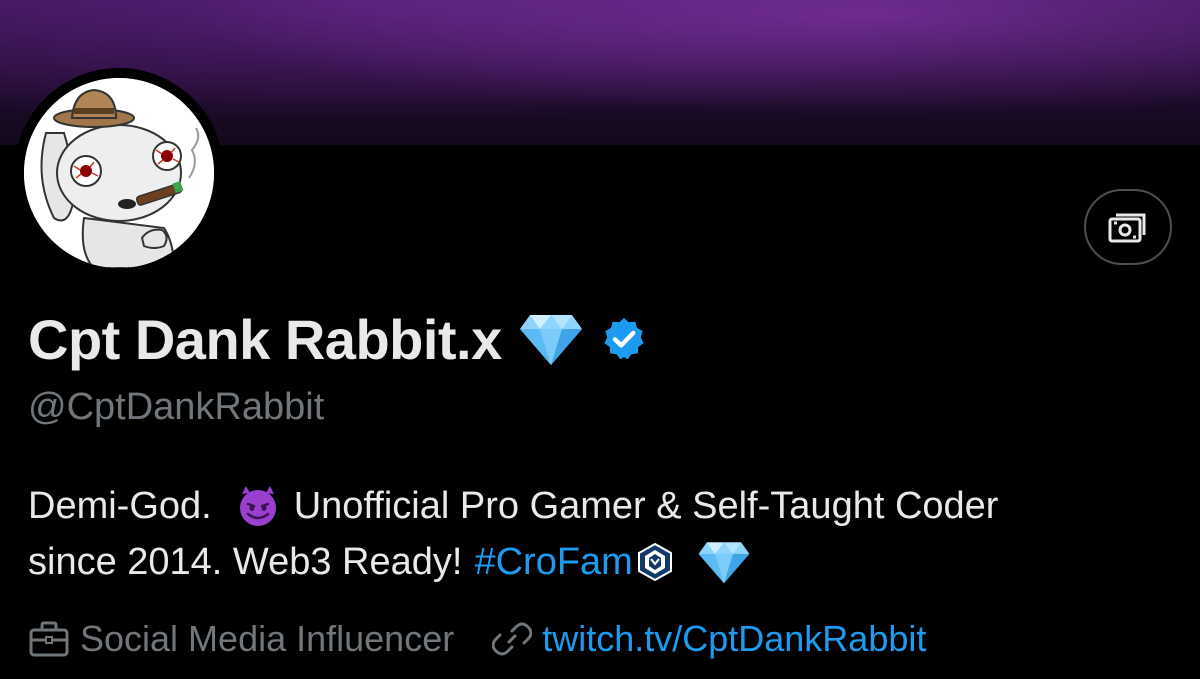  I want to click on link-icon, so click(512, 639).